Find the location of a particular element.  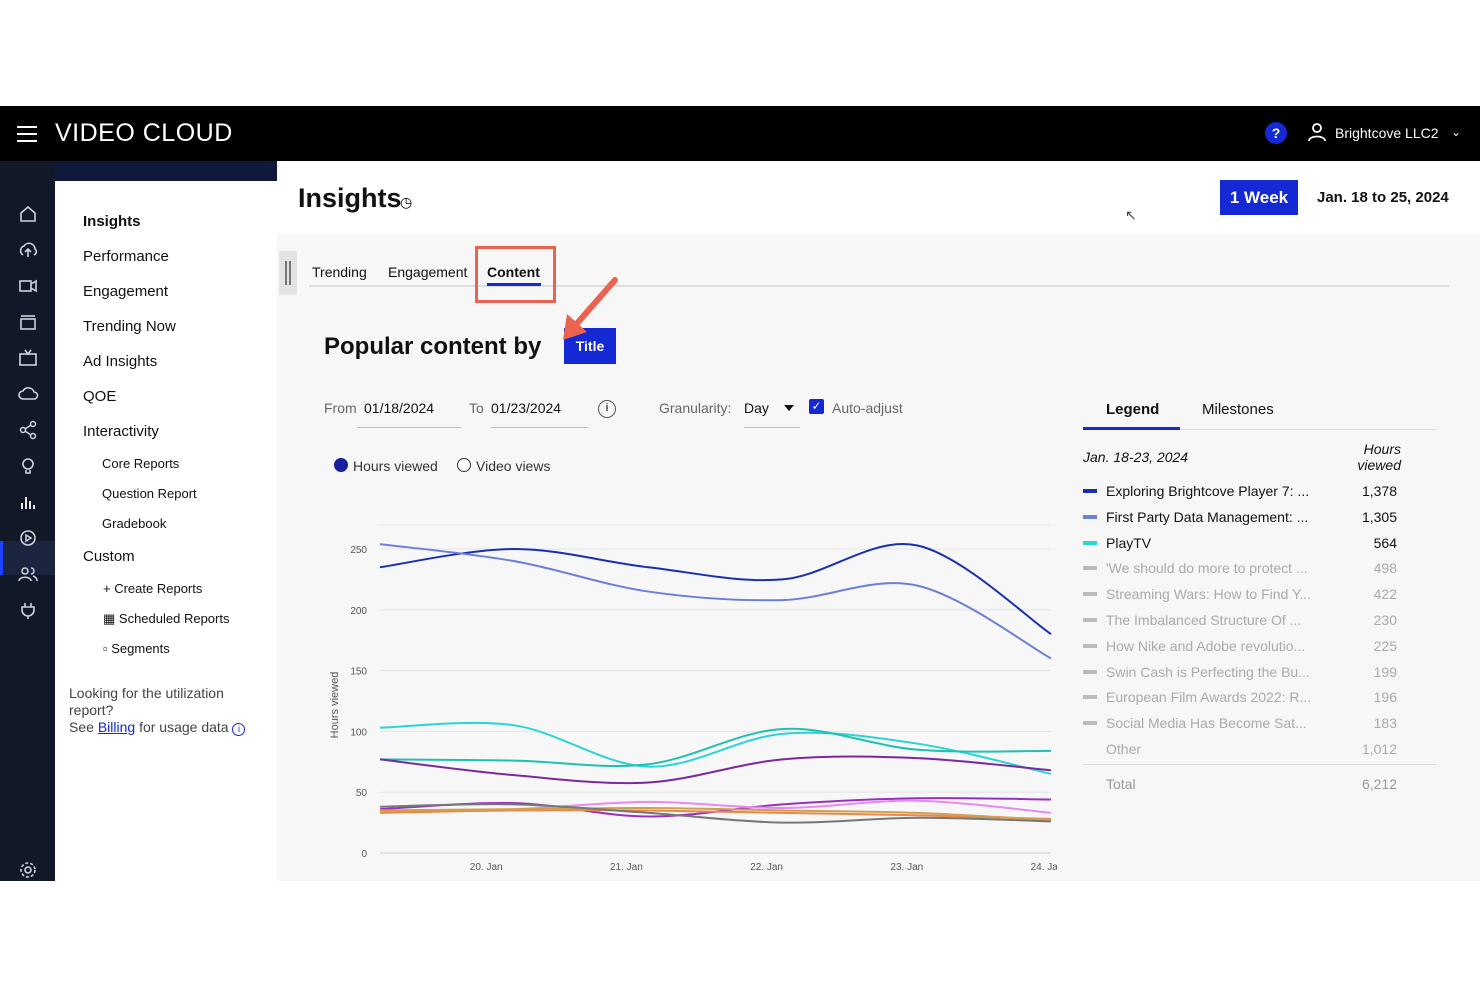

x-tick-label: 20. Jan is located at coordinates (486, 867).